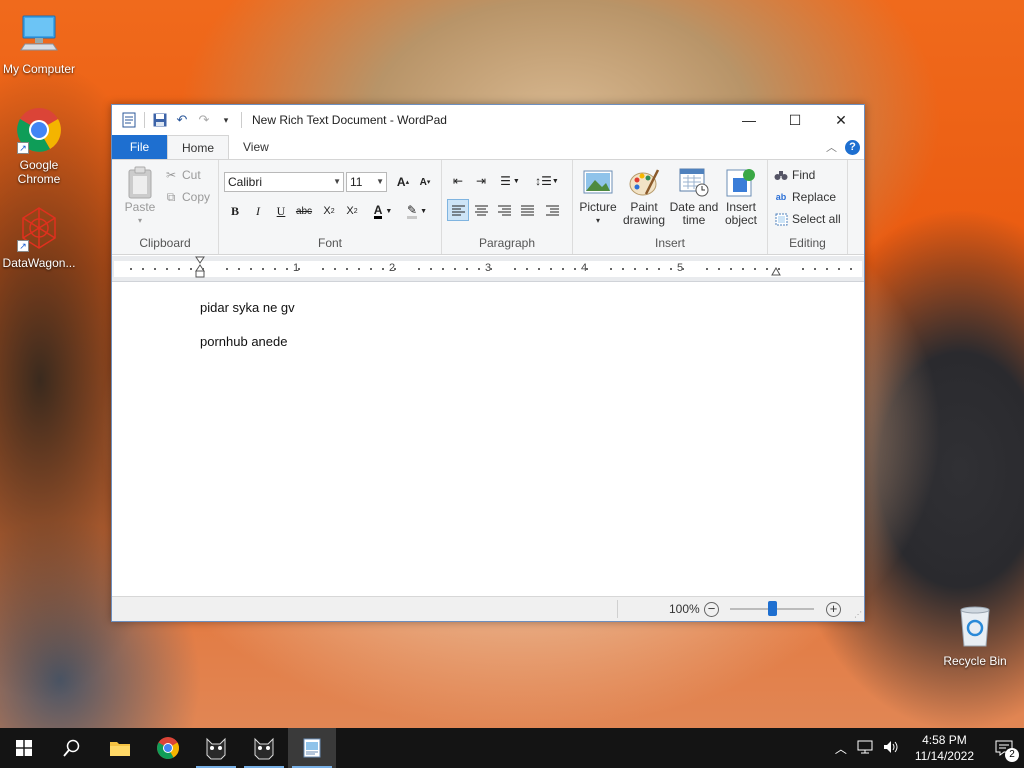  I want to click on search-button, so click(72, 748).